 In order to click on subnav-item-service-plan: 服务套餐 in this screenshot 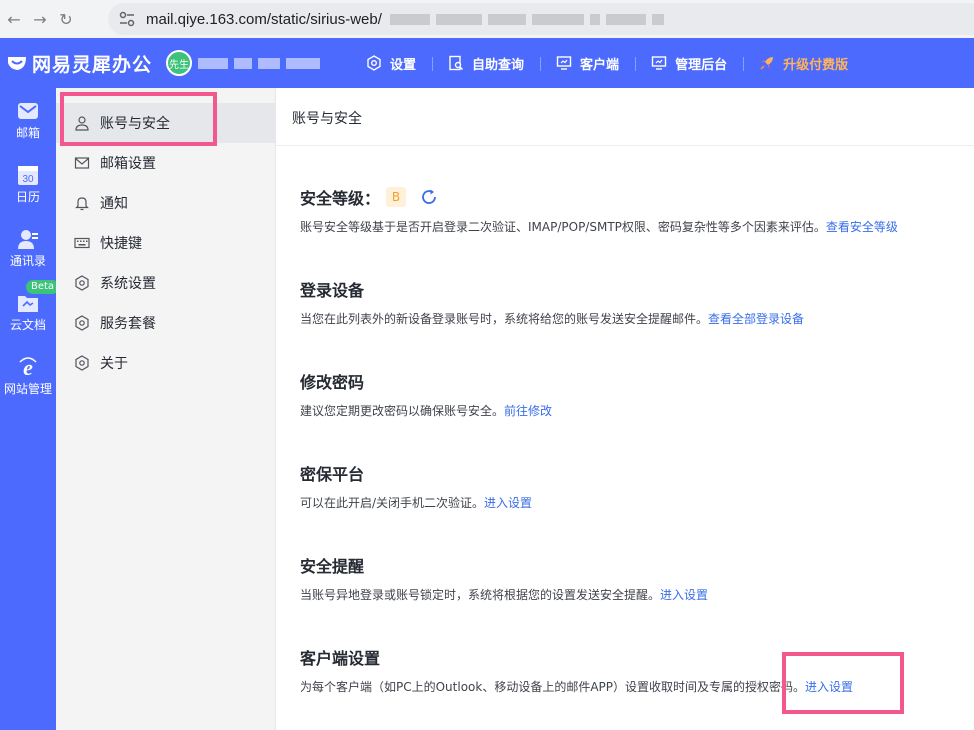, I will do `click(166, 323)`.